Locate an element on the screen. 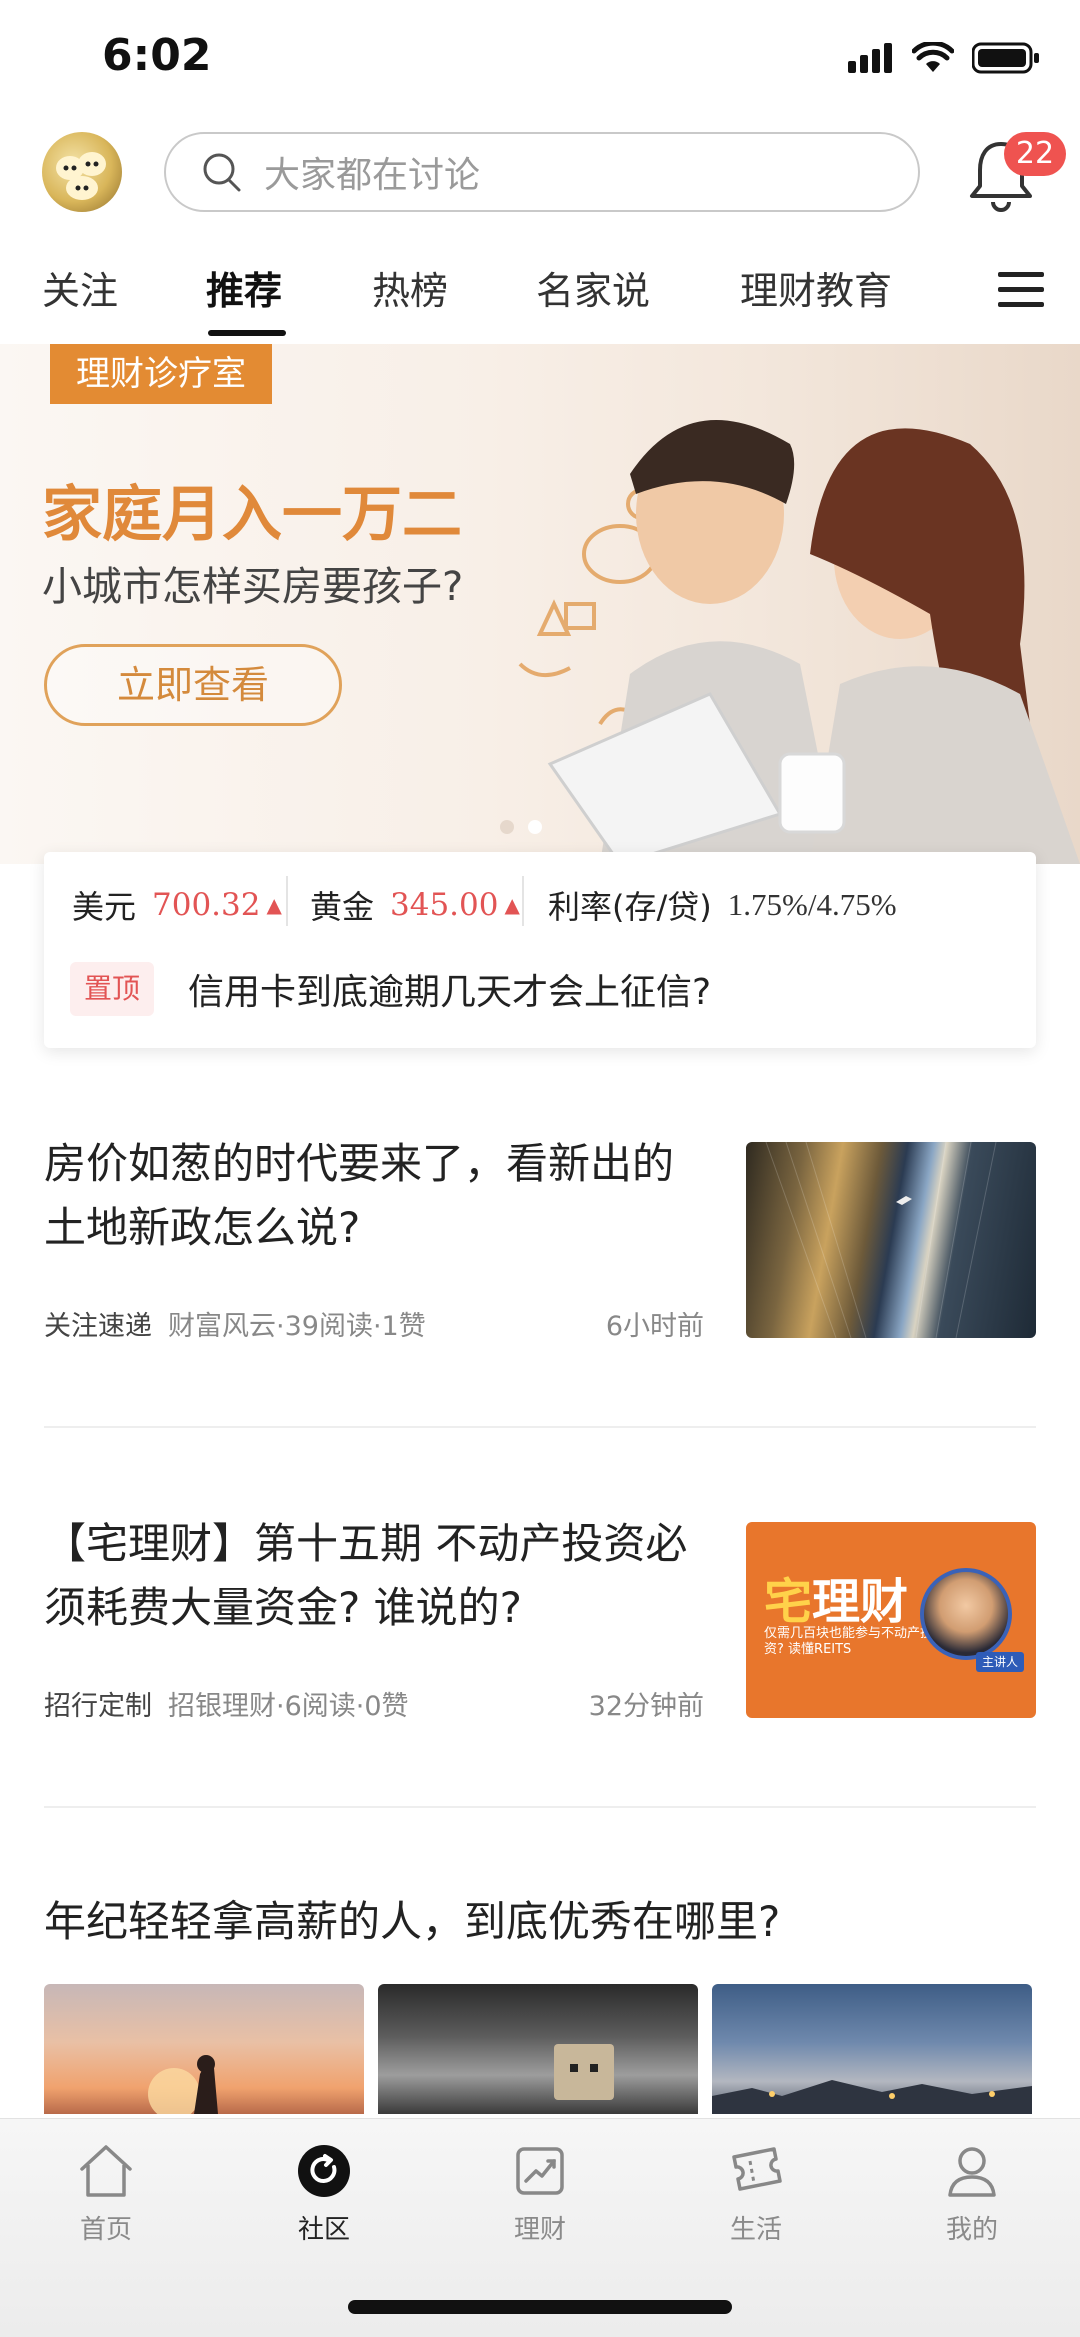  article-stats: 财富风云·39阅读·1赞 is located at coordinates (297, 1326).